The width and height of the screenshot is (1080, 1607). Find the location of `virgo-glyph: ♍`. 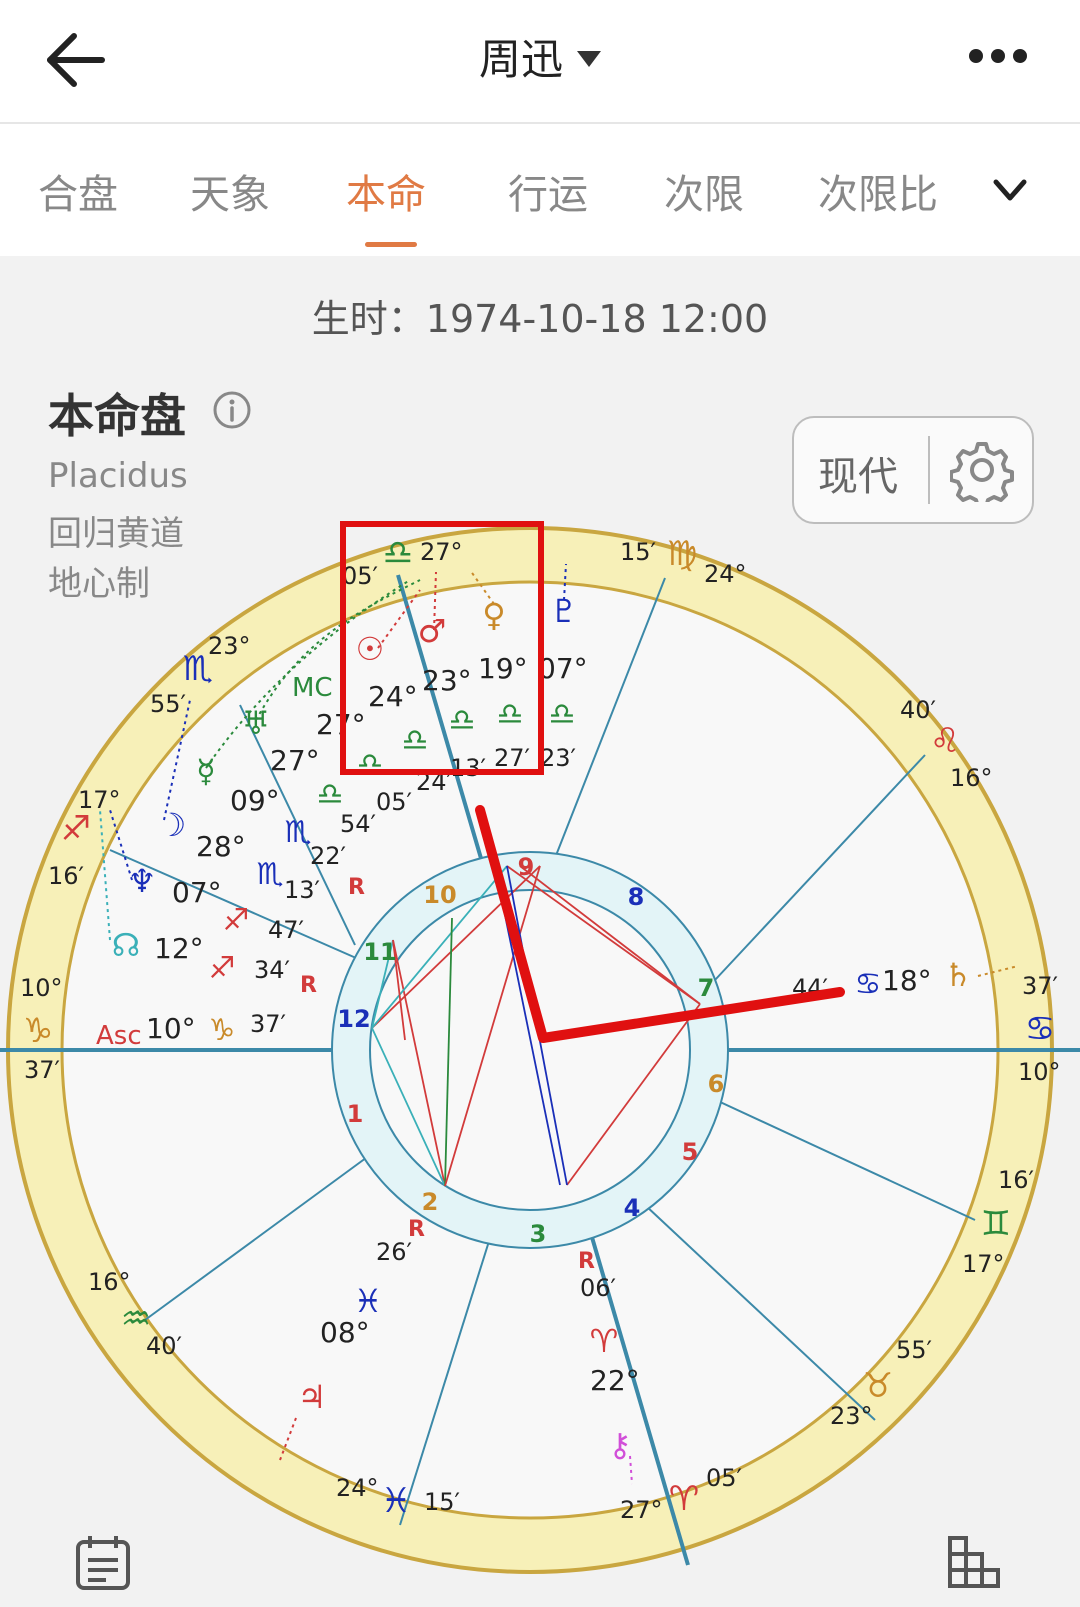

virgo-glyph: ♍ is located at coordinates (682, 554).